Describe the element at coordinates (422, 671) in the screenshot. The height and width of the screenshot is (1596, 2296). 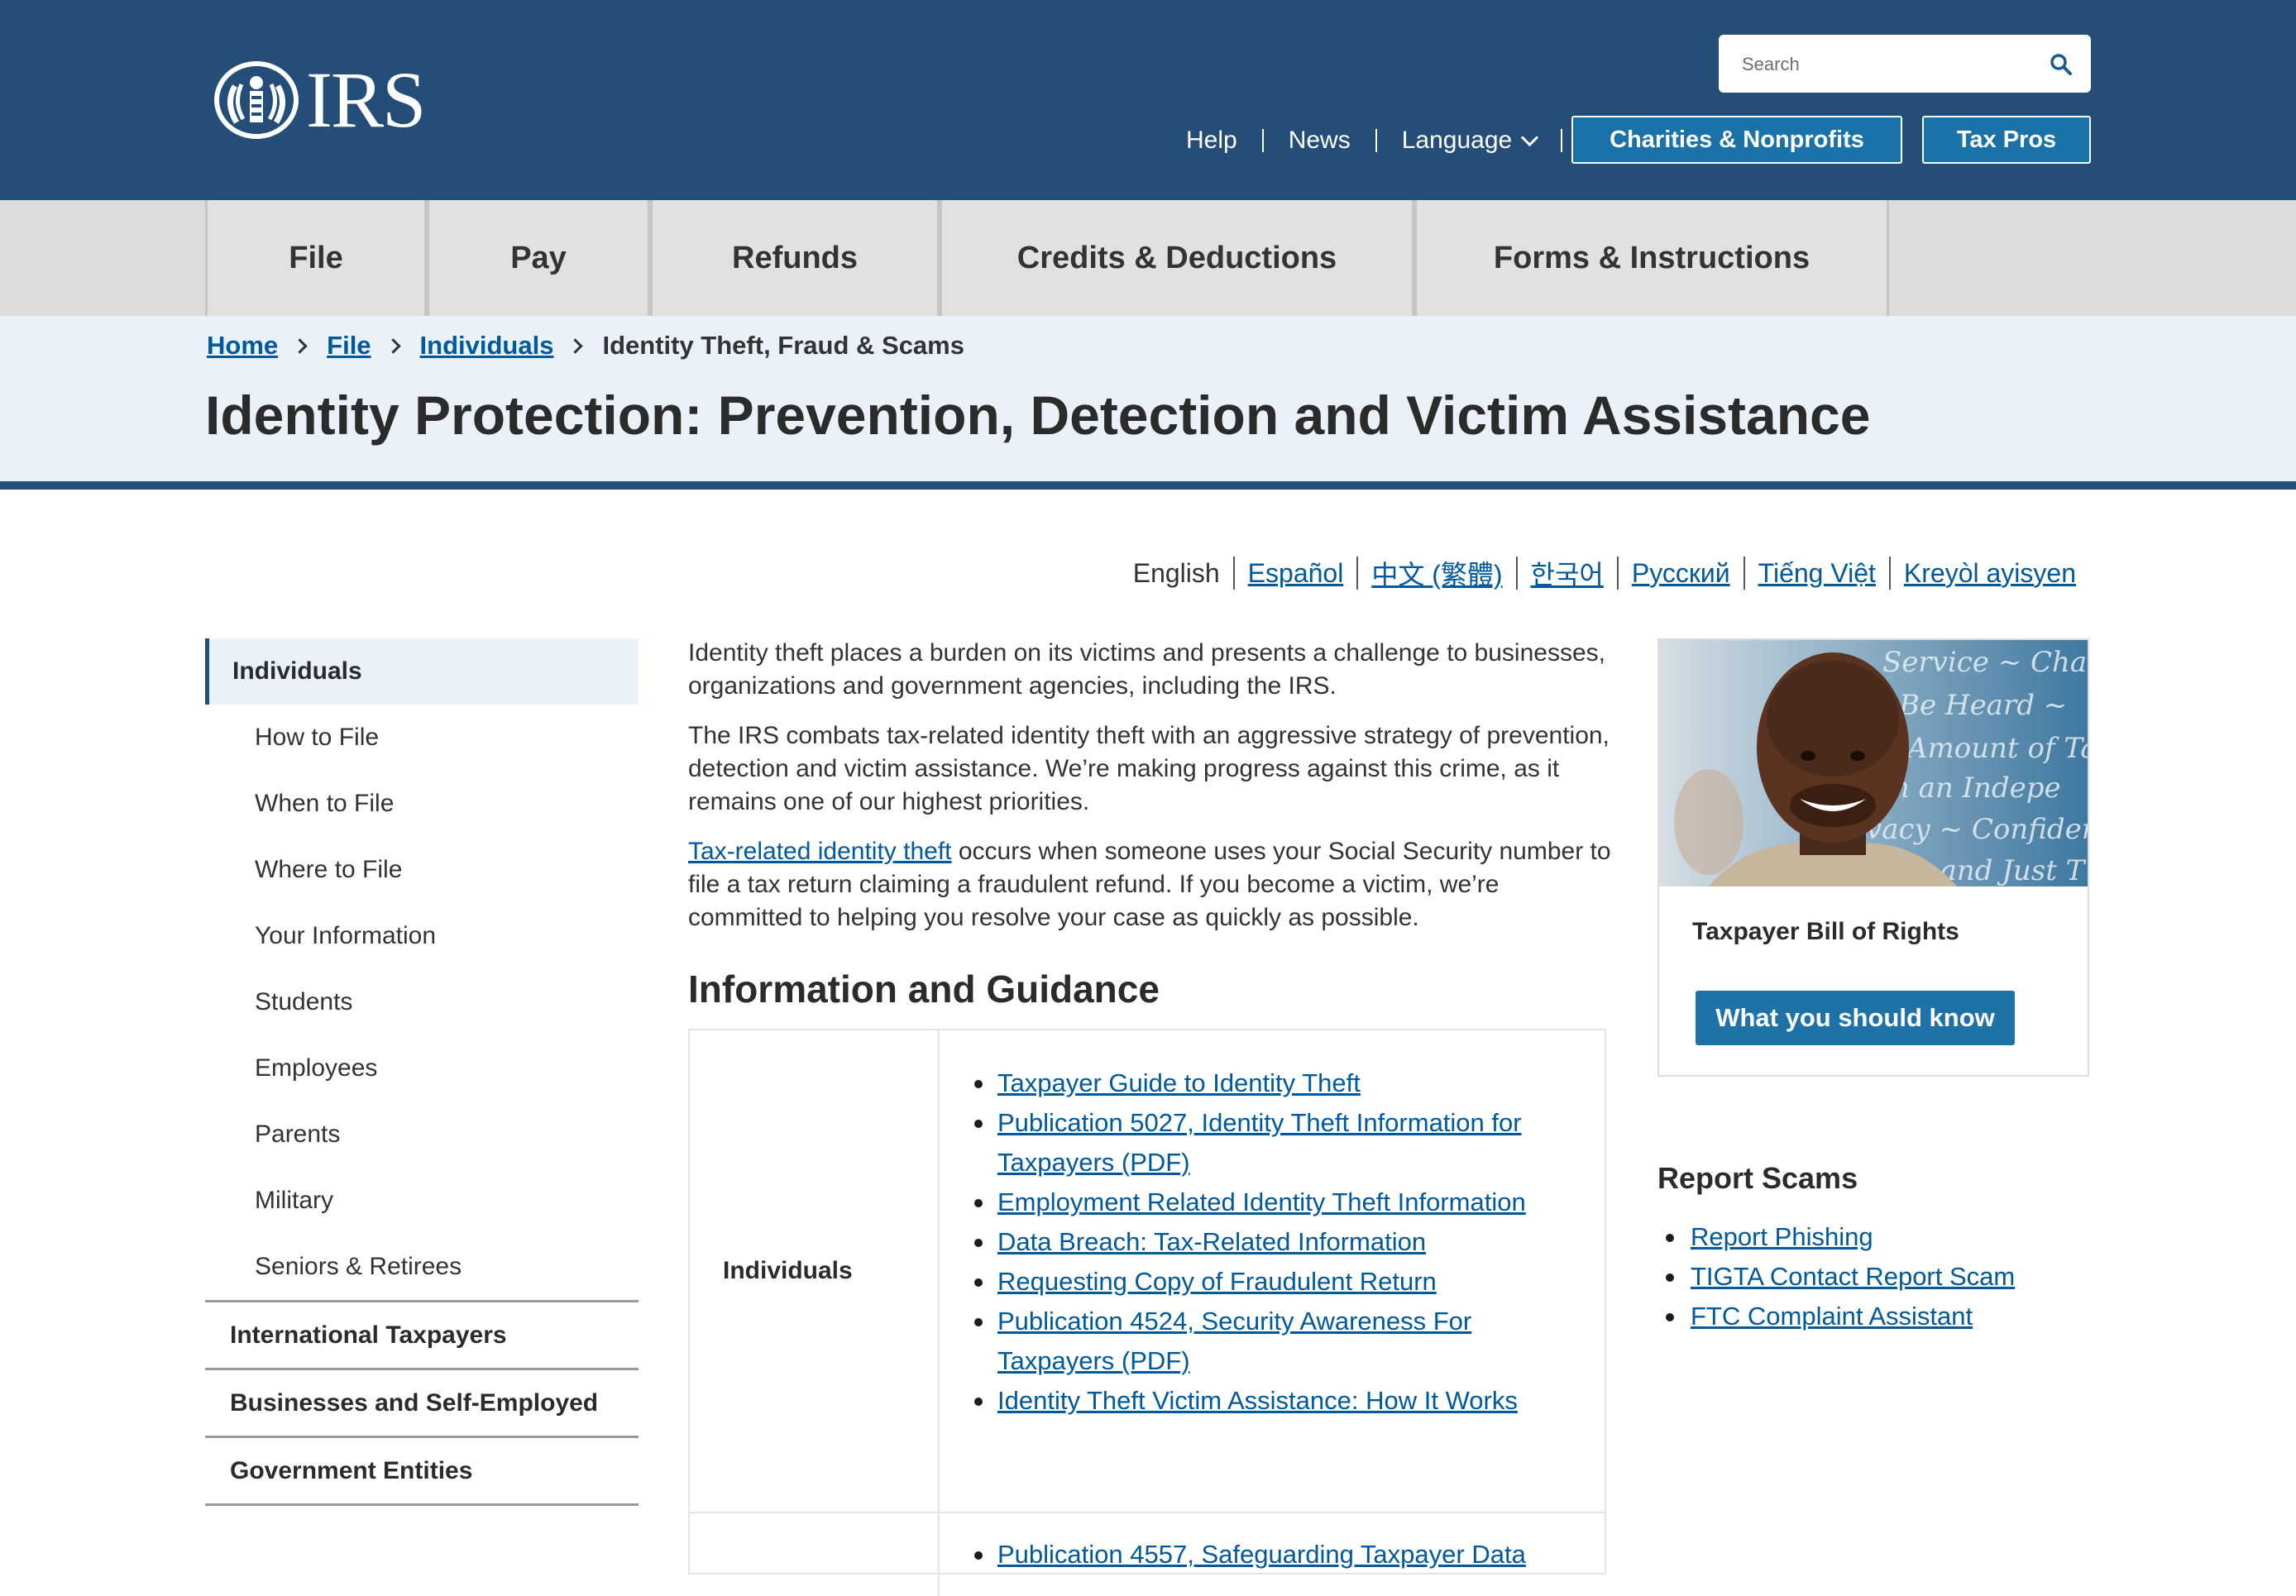
I see `sidebar-item-individuals: Individuals` at that location.